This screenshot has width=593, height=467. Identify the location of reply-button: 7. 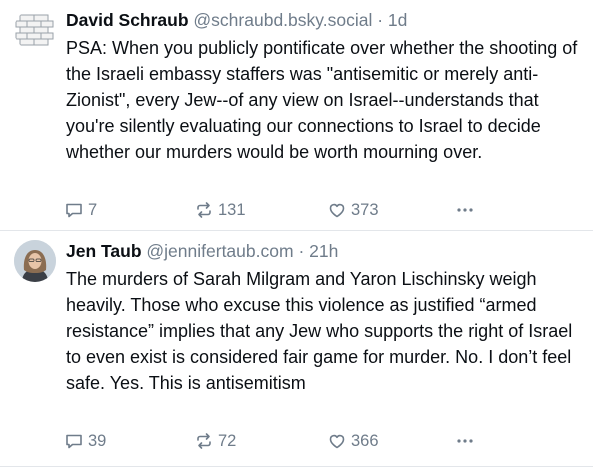
(80, 210).